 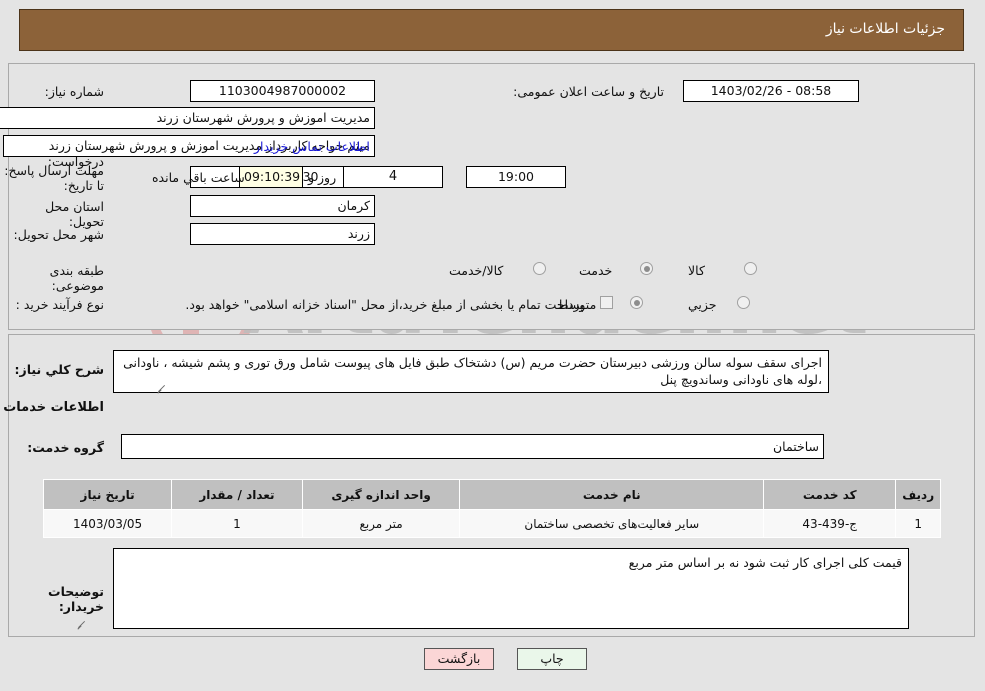 I want to click on subject-category-label: طبقه بندی موضوعی:, so click(x=77, y=278).